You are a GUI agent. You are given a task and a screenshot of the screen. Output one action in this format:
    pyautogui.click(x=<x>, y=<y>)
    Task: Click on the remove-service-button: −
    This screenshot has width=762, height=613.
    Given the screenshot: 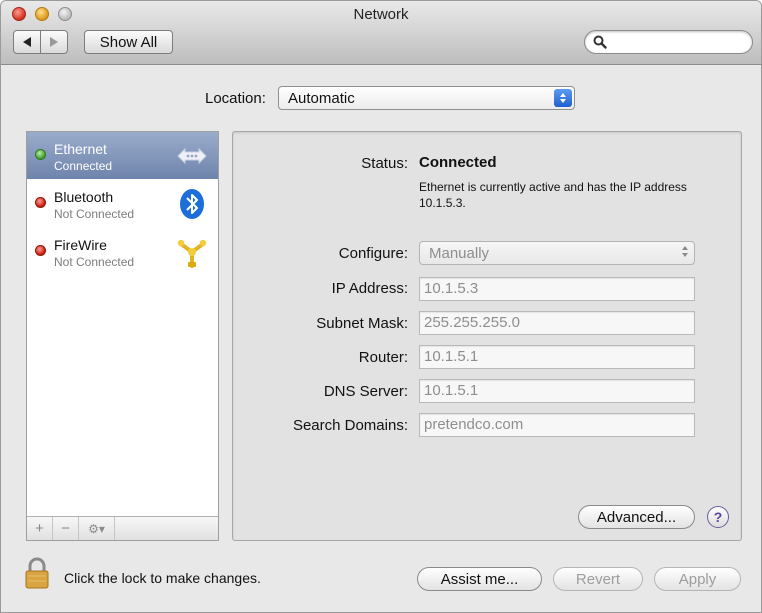 What is the action you would take?
    pyautogui.click(x=66, y=528)
    